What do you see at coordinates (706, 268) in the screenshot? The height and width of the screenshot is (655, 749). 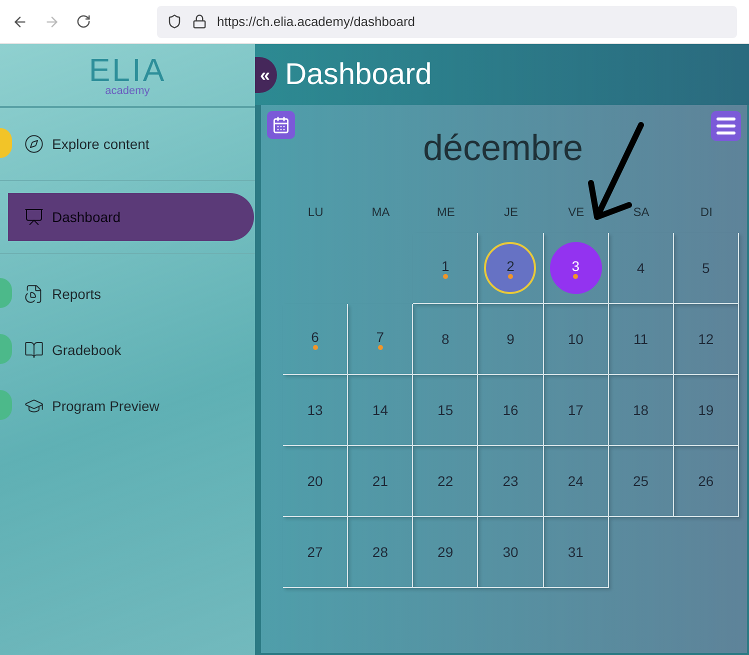 I see `day-cell: 5` at bounding box center [706, 268].